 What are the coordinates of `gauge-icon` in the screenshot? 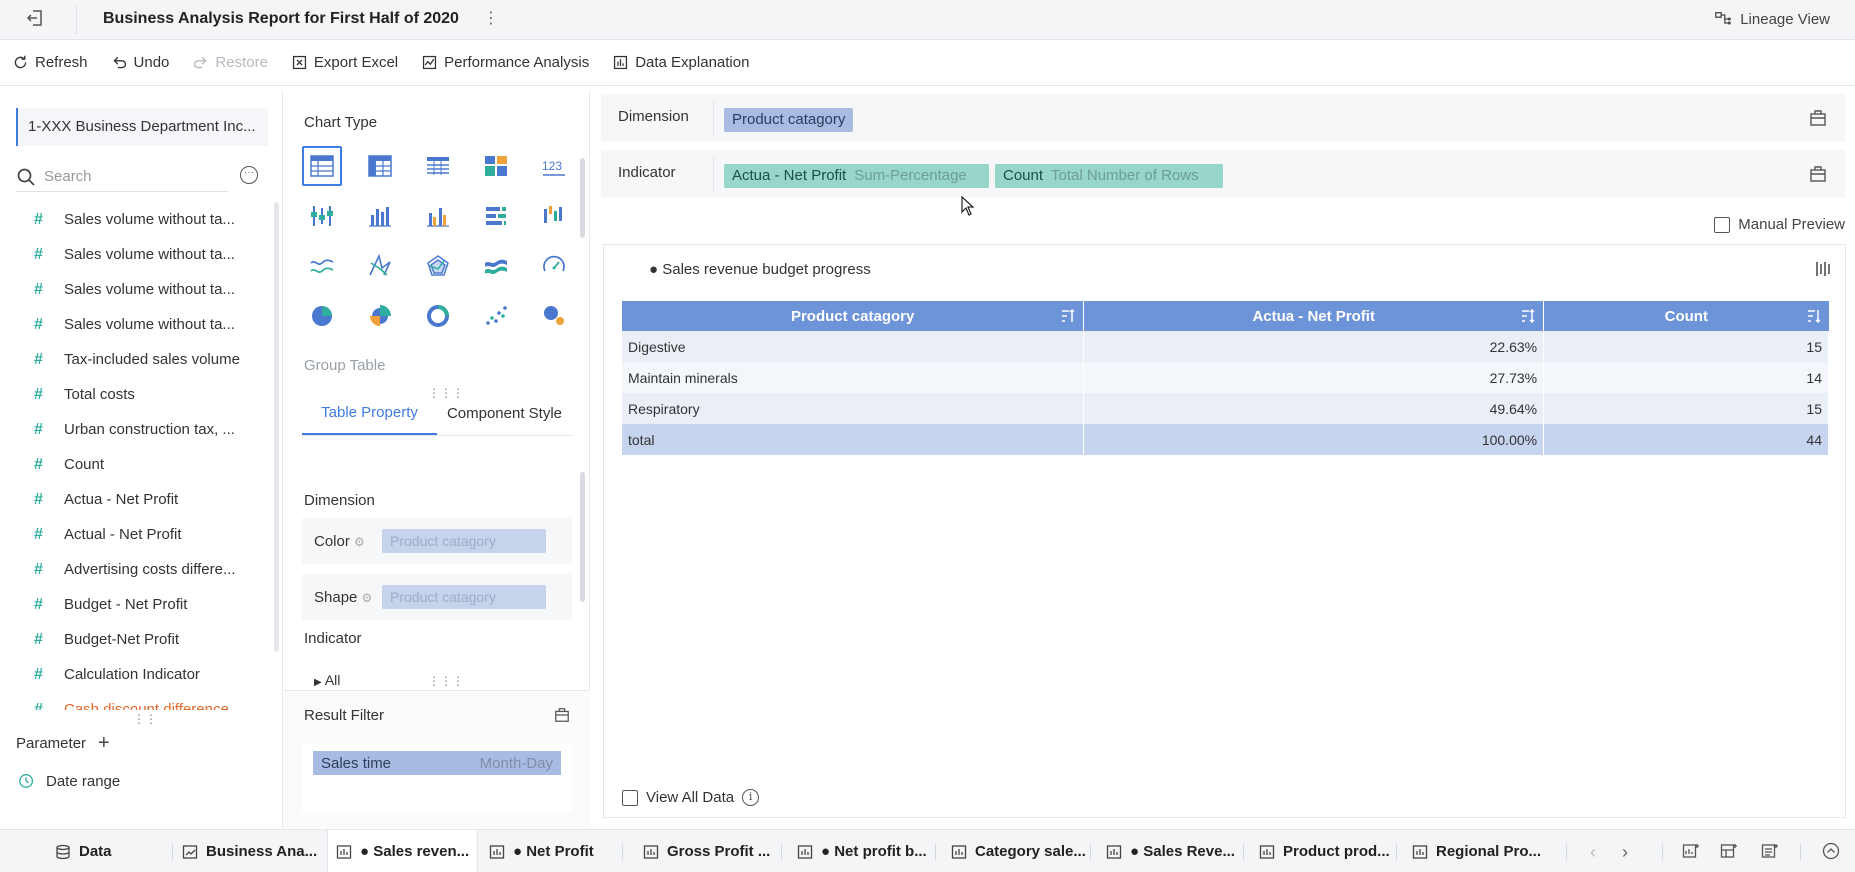 It's located at (554, 266).